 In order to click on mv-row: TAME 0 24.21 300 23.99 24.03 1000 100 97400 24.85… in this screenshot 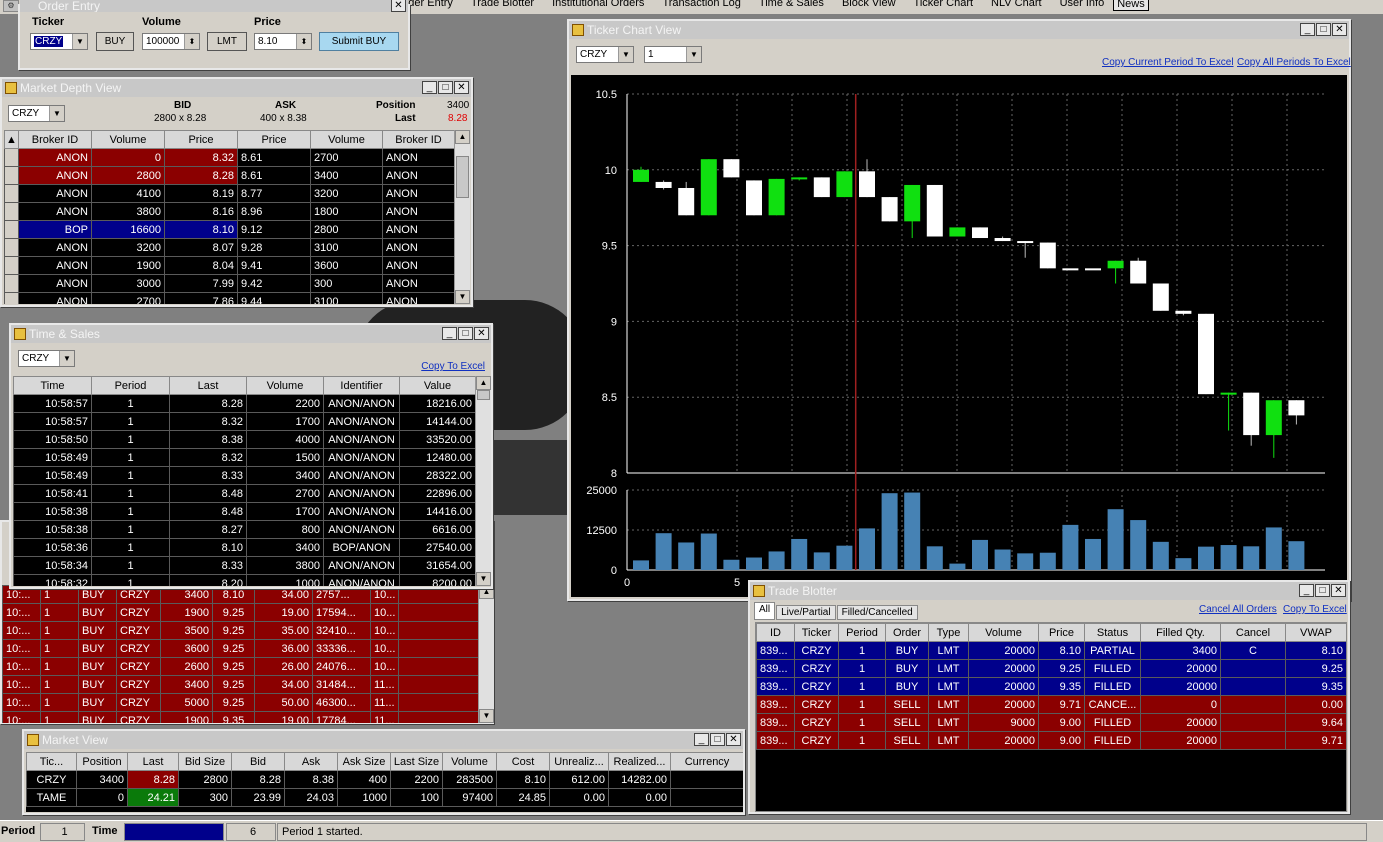, I will do `click(384, 797)`.